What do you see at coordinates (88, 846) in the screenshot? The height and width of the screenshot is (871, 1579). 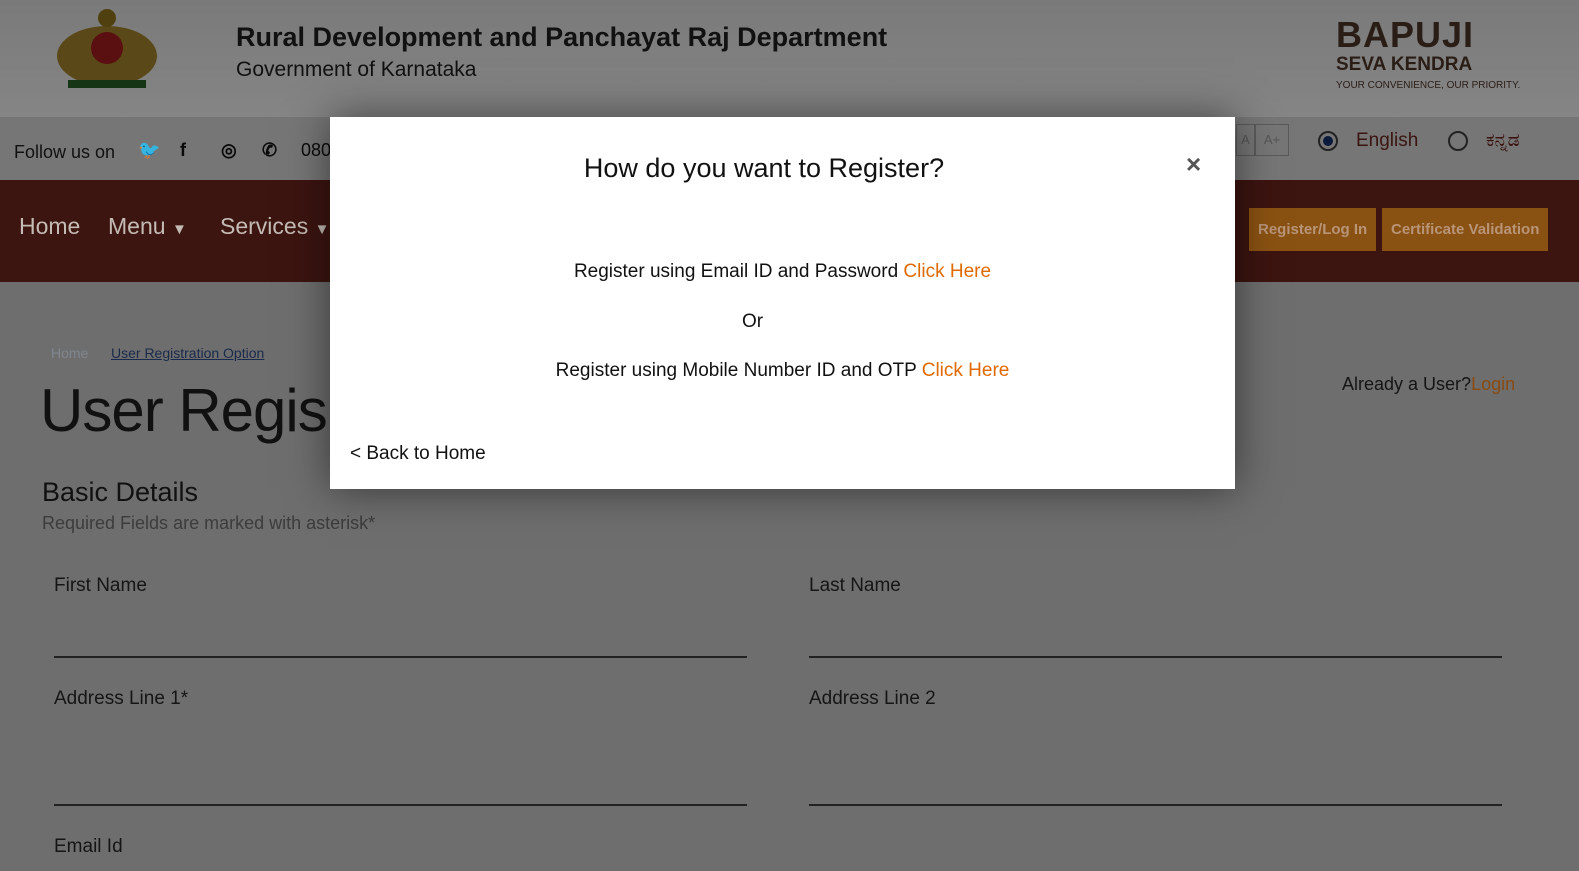 I see `email-label: Email Id` at bounding box center [88, 846].